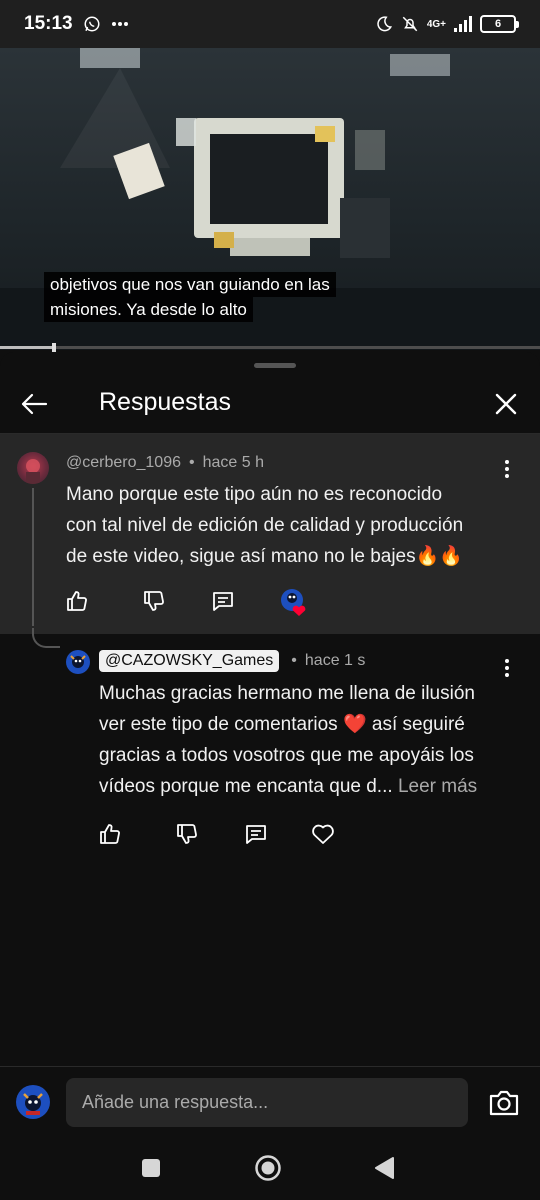  What do you see at coordinates (270, 24) in the screenshot?
I see `status-bar: 15:13 4G+ 6` at bounding box center [270, 24].